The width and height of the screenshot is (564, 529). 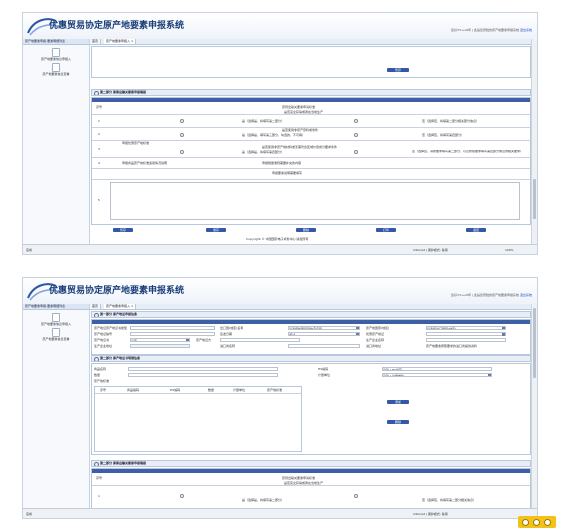 What do you see at coordinates (398, 70) in the screenshot?
I see `save-draft-button: 暂存` at bounding box center [398, 70].